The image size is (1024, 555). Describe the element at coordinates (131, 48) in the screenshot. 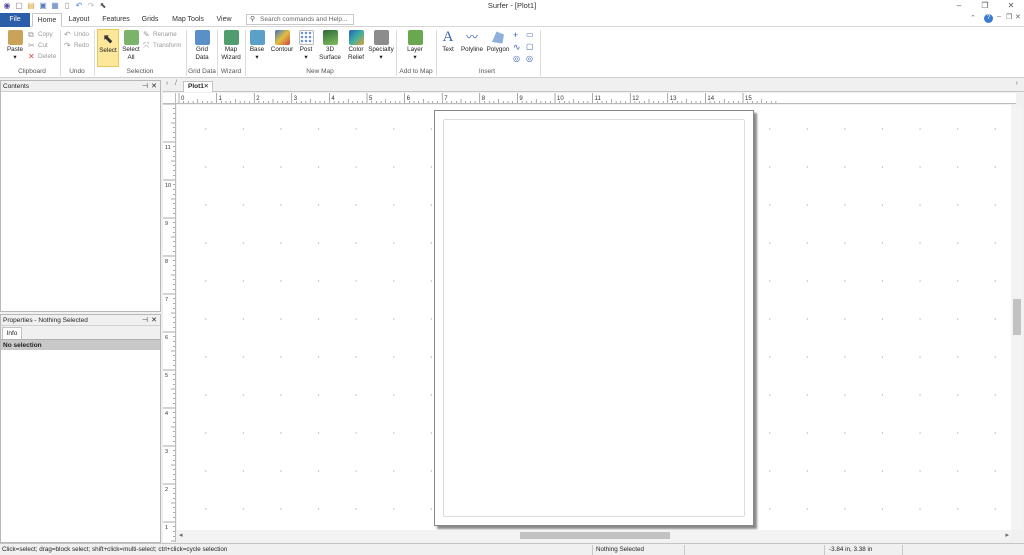

I see `select-all-button: Select All` at that location.